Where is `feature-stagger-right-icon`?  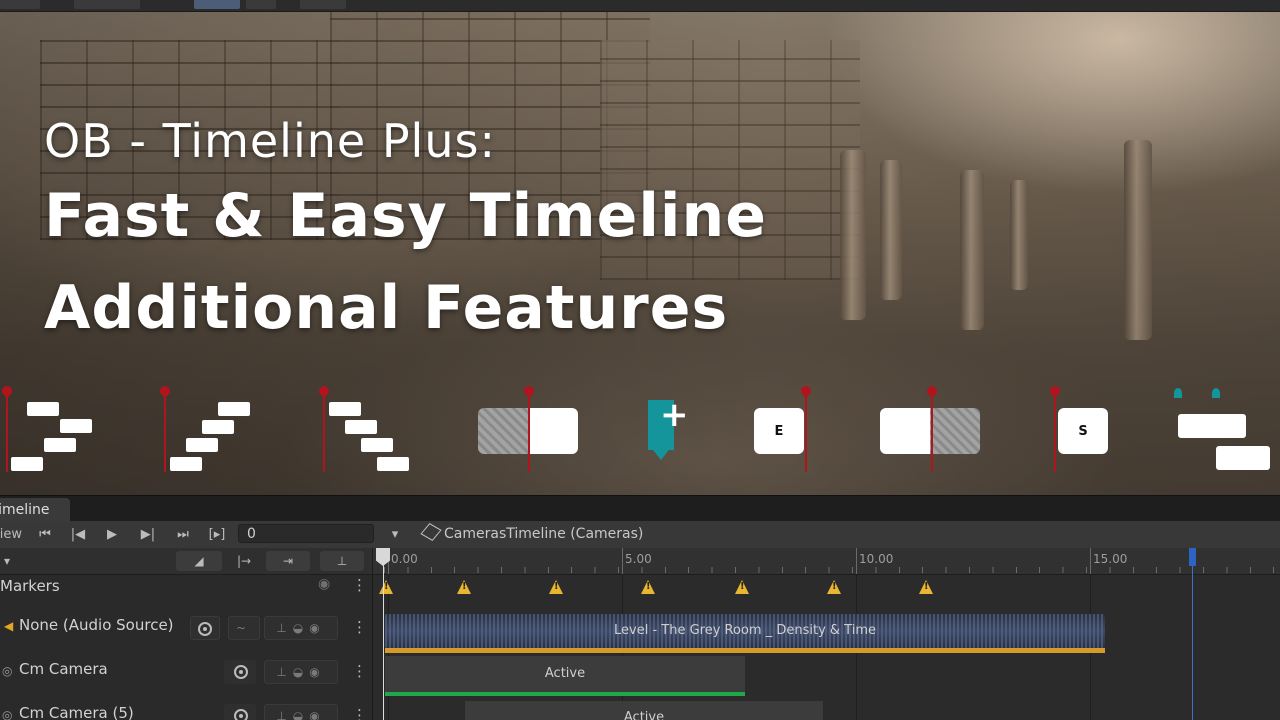
feature-stagger-right-icon is located at coordinates (366, 429).